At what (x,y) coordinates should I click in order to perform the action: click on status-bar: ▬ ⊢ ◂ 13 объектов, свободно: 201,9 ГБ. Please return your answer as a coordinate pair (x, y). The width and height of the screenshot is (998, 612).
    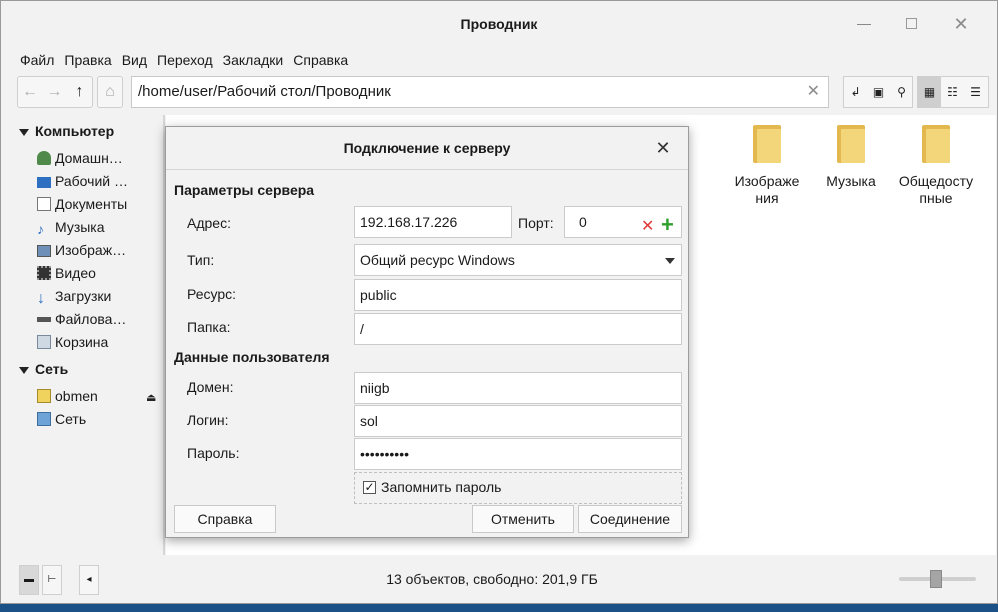
    Looking at the image, I should click on (499, 579).